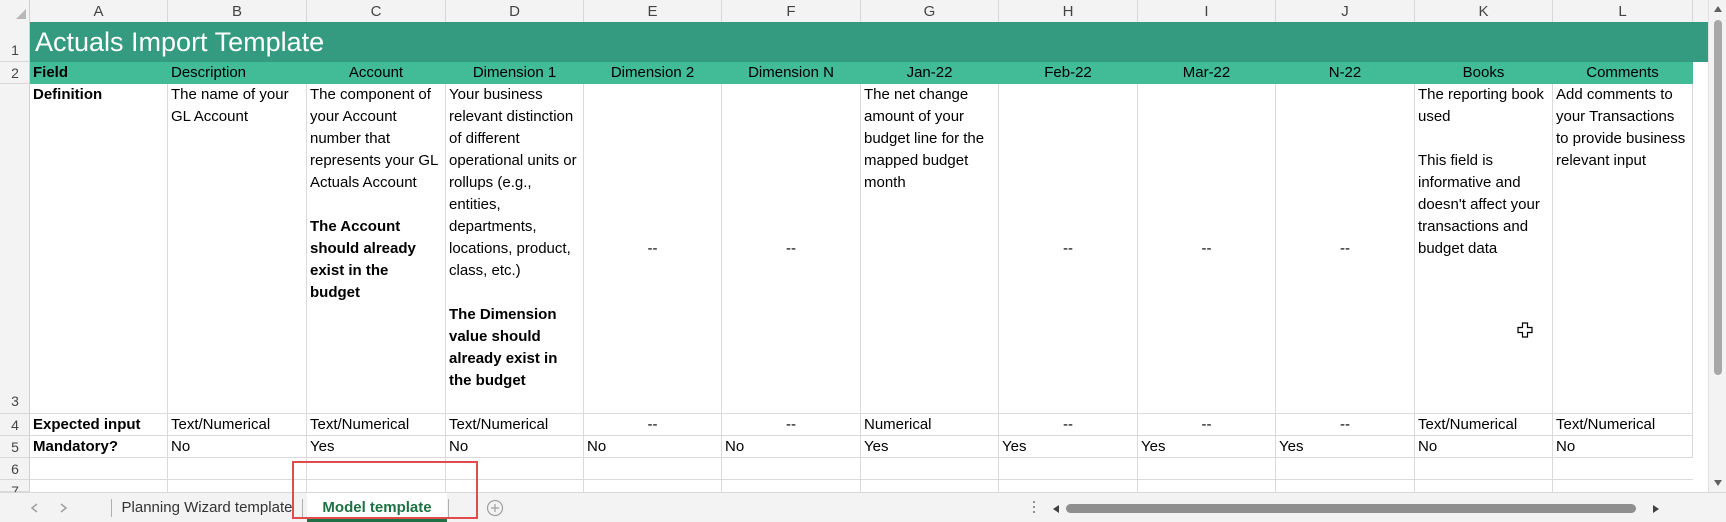  What do you see at coordinates (515, 425) in the screenshot?
I see `expected-input-dimension-1: Text/Numerical` at bounding box center [515, 425].